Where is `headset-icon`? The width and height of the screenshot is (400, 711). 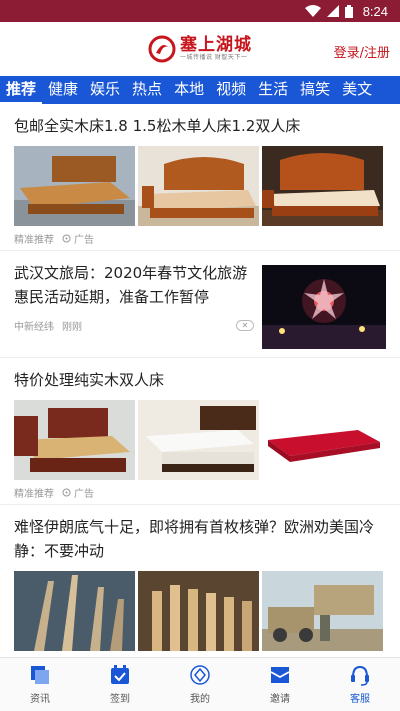
headset-icon is located at coordinates (360, 675).